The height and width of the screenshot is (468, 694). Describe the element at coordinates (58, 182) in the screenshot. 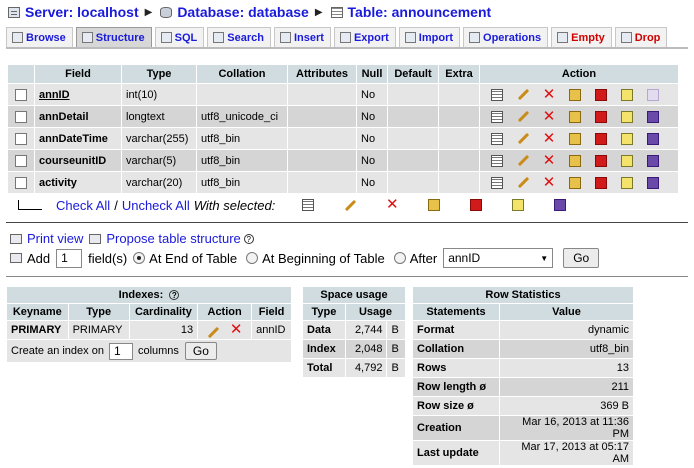

I see `field-name: activity` at that location.